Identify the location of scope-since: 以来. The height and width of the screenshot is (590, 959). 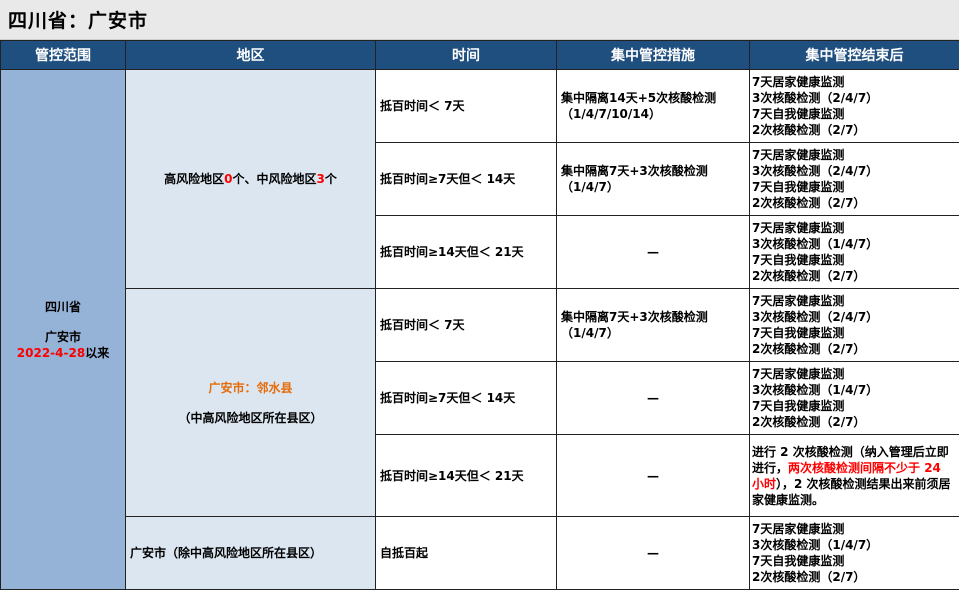
(97, 352).